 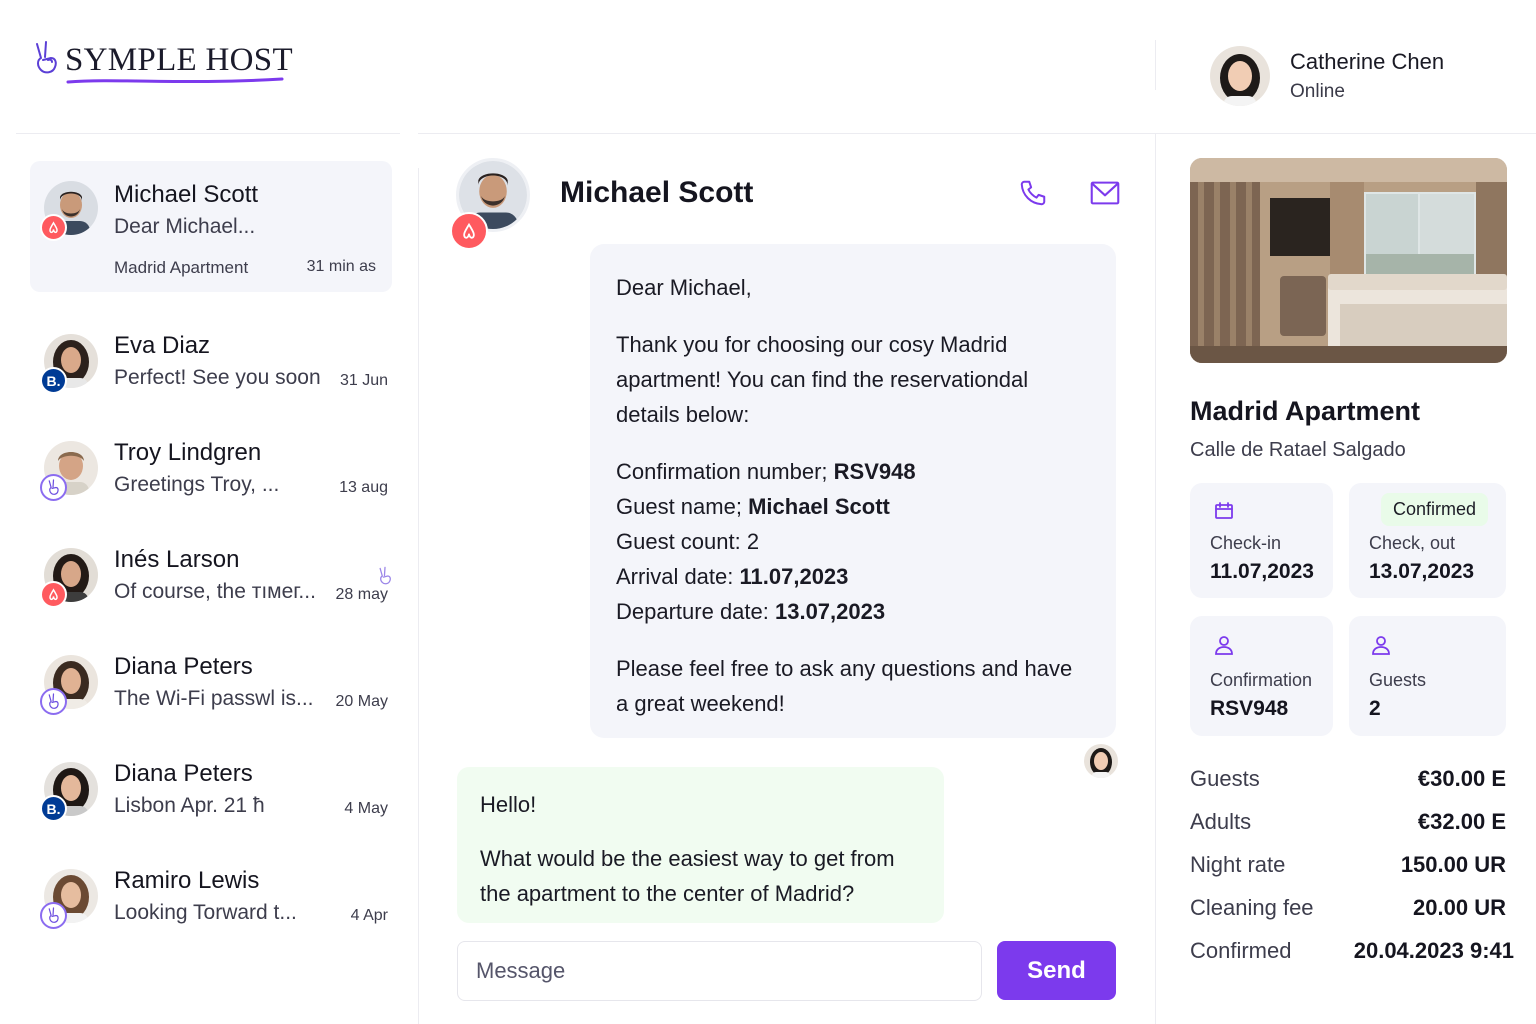 I want to click on guests-card: Guests 2, so click(x=1427, y=676).